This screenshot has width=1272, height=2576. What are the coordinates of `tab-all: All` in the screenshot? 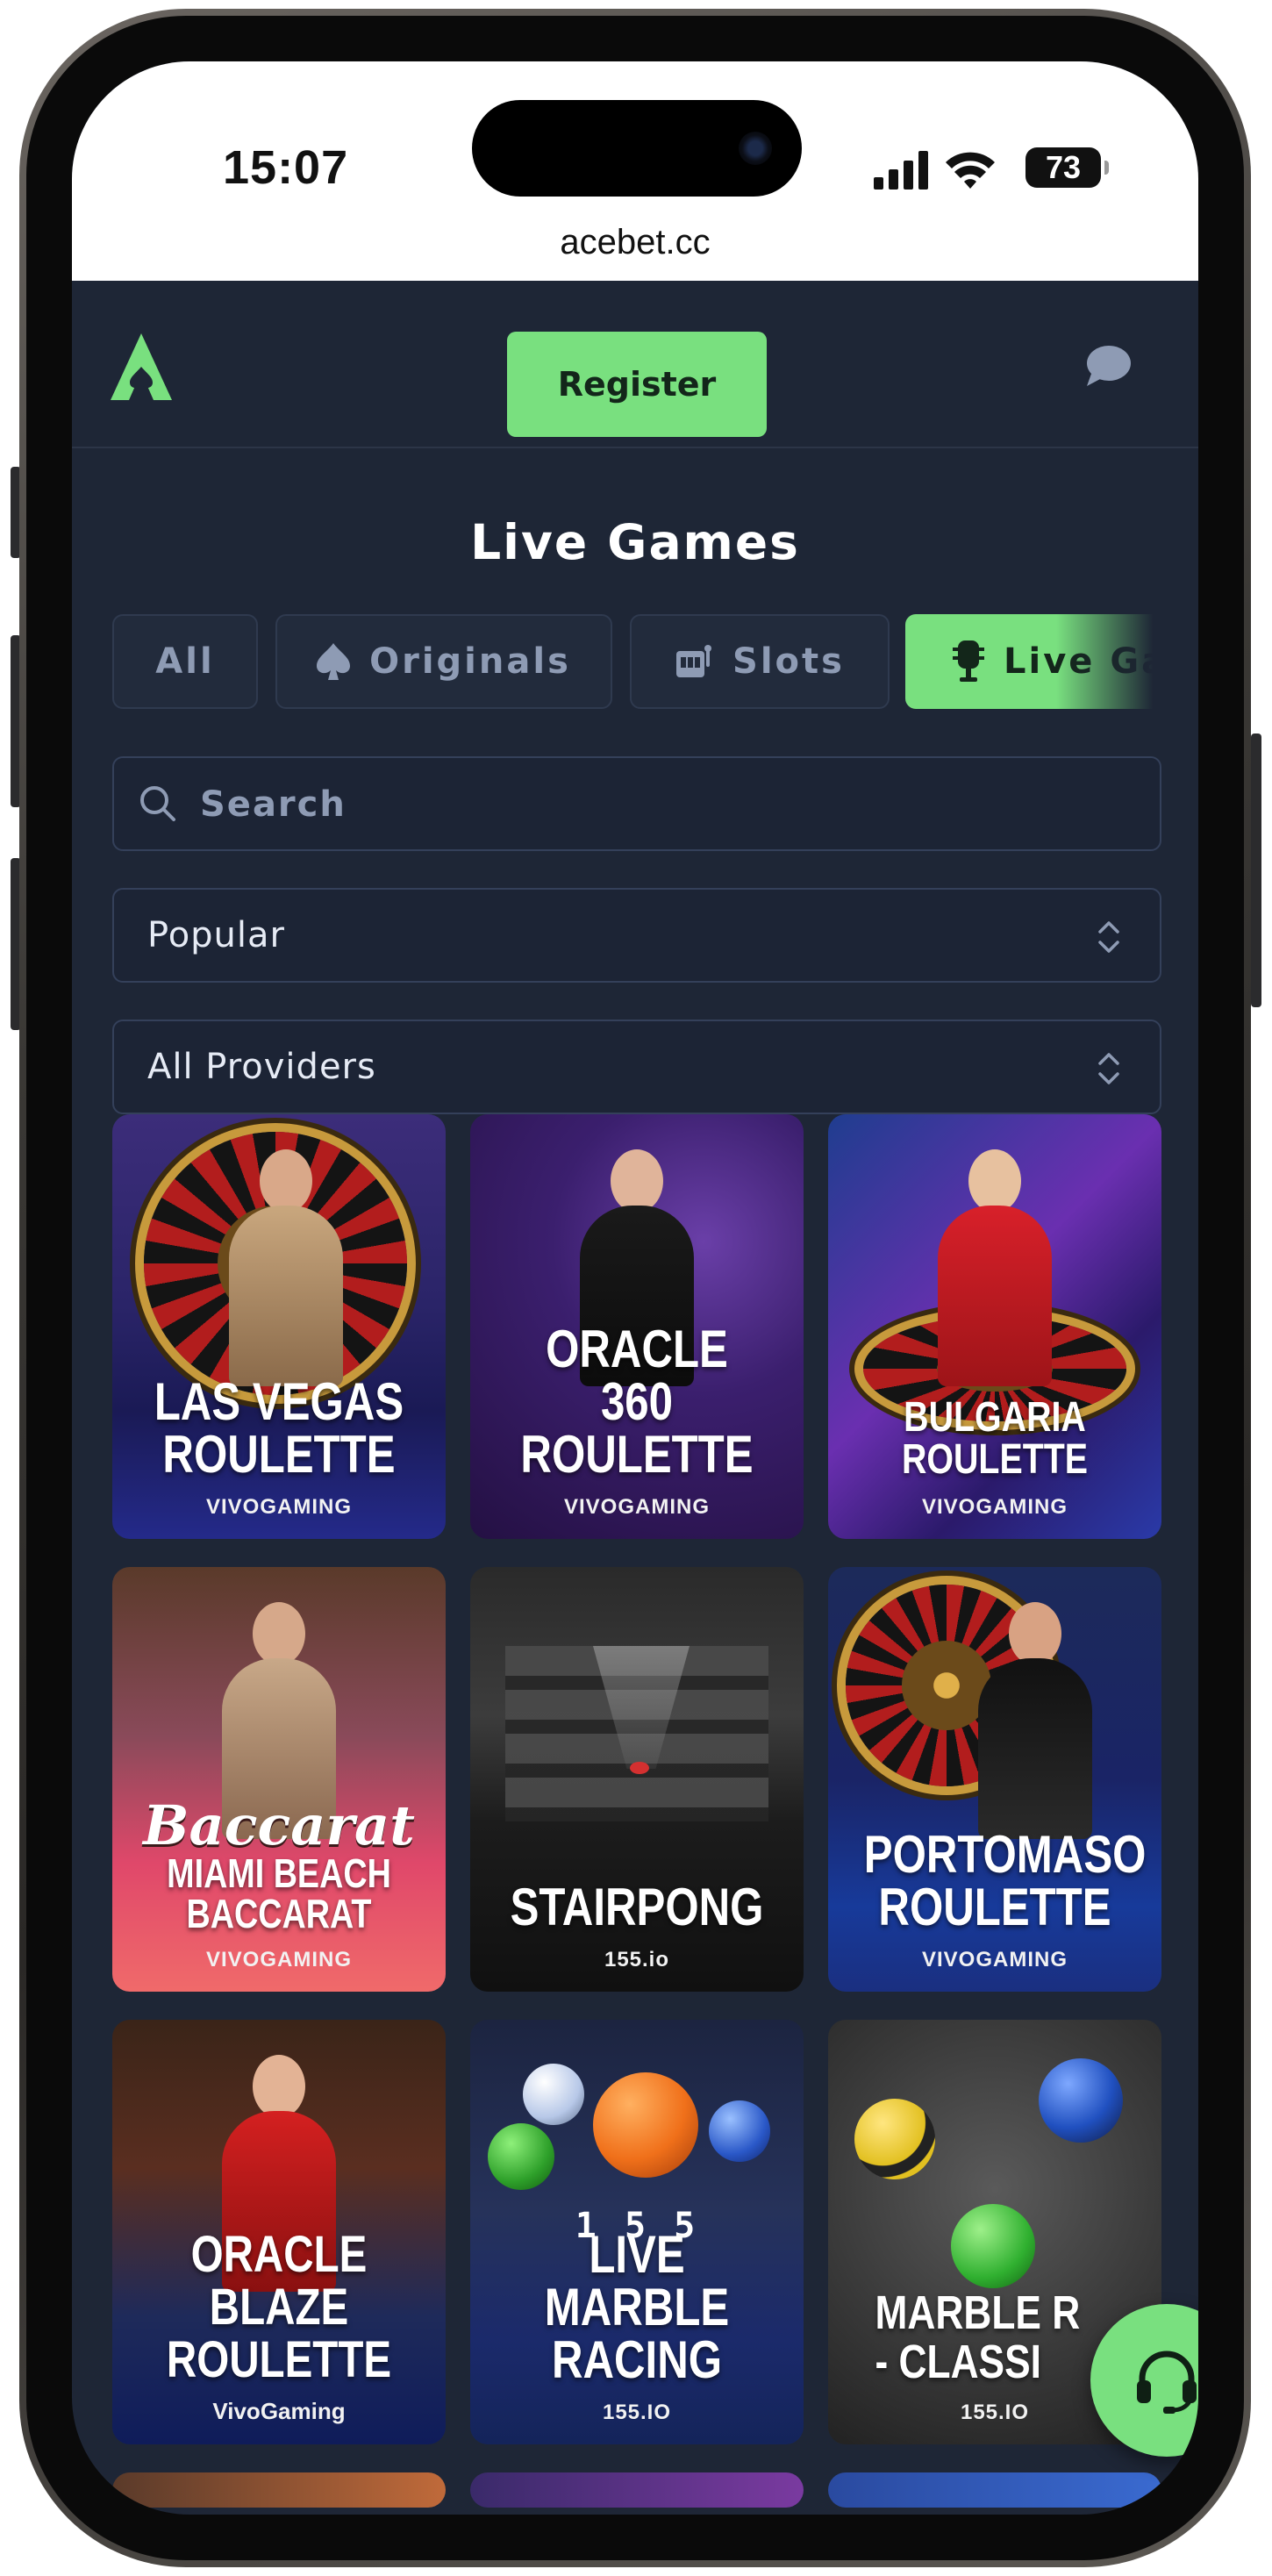 It's located at (185, 661).